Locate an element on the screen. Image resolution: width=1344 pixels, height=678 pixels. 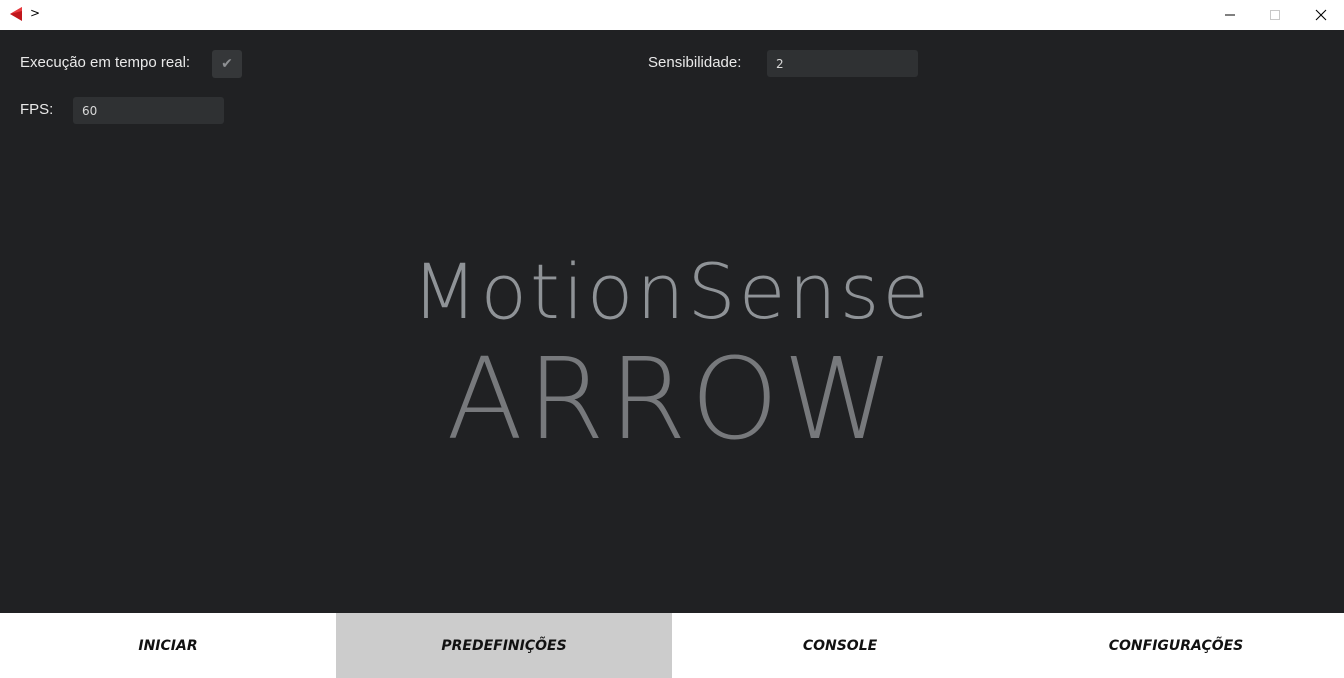
check-icon: ✔ is located at coordinates (227, 64).